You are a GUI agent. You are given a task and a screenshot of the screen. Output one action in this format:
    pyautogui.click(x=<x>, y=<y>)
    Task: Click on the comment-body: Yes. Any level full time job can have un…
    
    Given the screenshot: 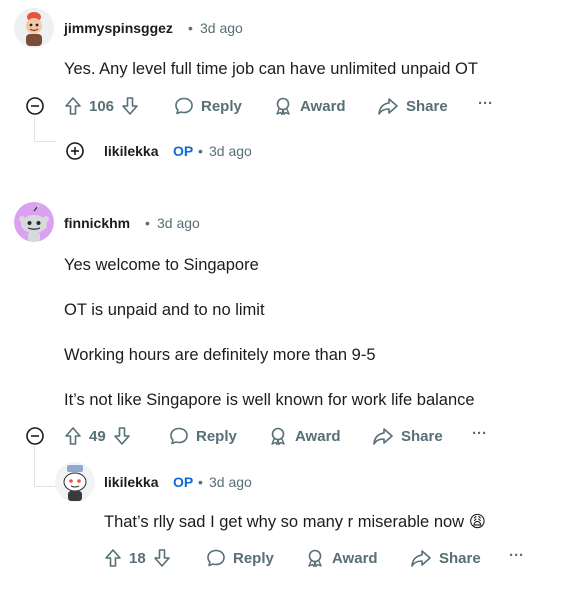 What is the action you would take?
    pyautogui.click(x=271, y=69)
    